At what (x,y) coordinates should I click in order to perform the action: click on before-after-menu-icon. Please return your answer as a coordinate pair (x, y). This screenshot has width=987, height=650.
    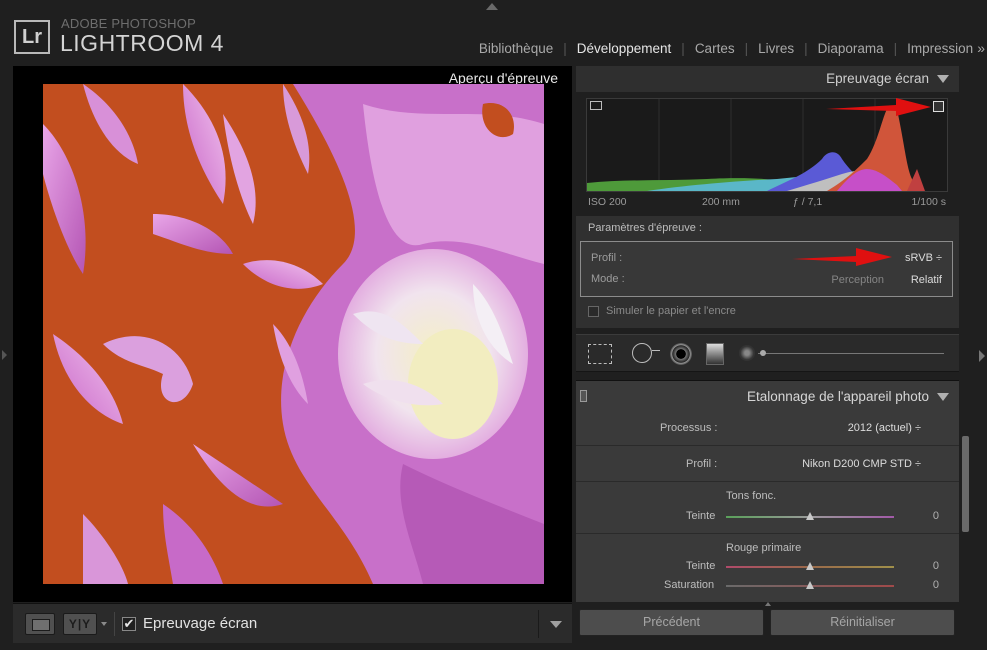
    Looking at the image, I should click on (104, 624).